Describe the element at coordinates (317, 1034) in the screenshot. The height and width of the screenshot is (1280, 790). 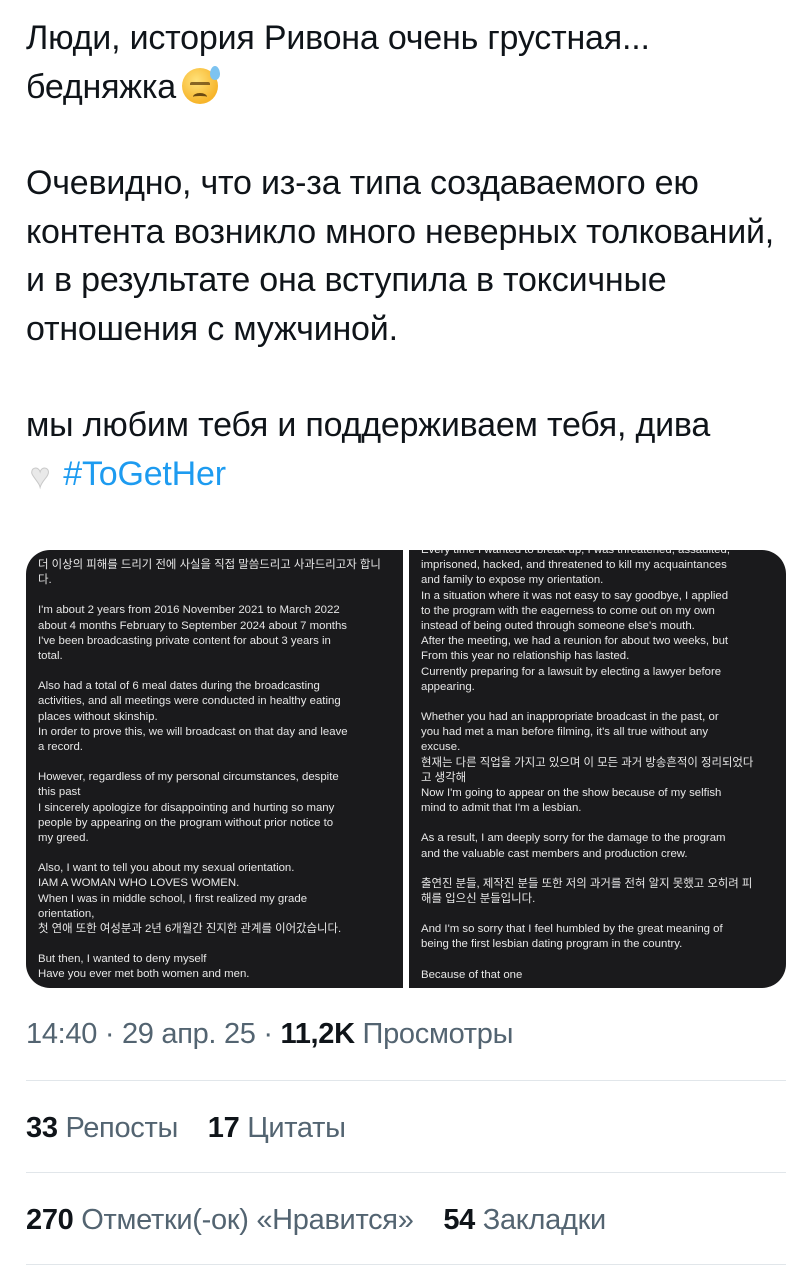
I see `views-count: 11,2K` at that location.